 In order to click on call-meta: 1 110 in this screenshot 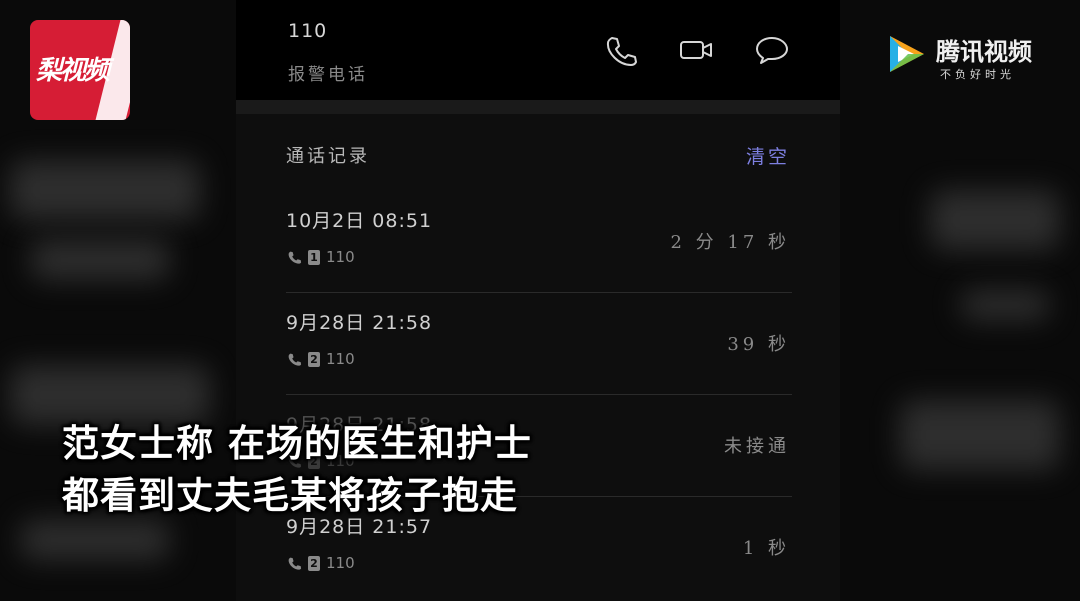, I will do `click(320, 257)`.